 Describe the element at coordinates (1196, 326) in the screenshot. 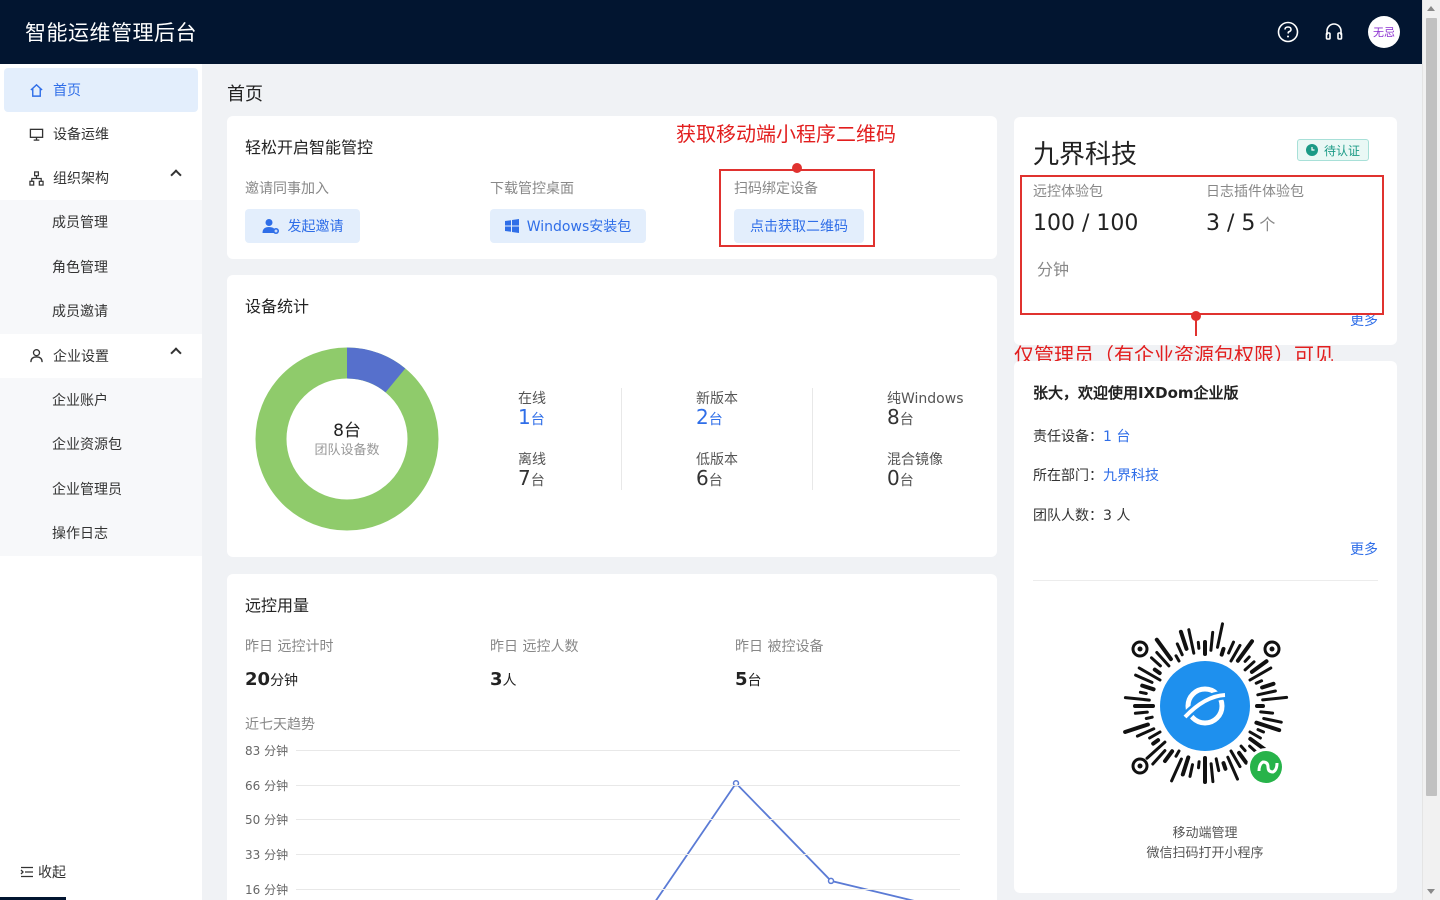

I see `annotation-leader` at that location.